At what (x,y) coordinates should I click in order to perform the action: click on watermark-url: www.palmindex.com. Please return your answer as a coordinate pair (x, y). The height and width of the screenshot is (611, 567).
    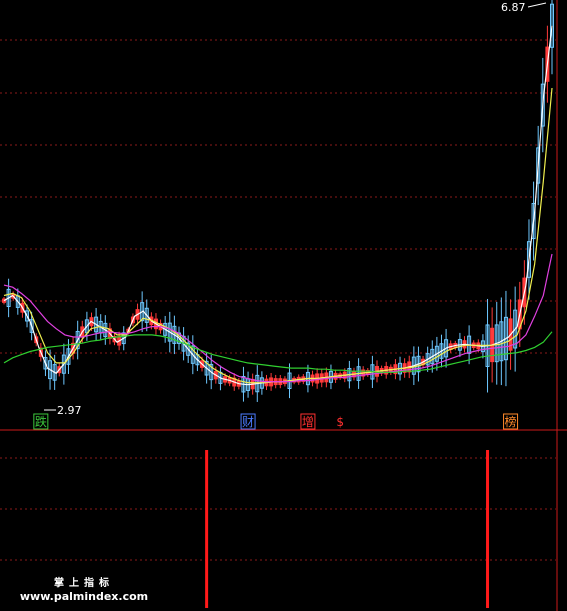
    Looking at the image, I should click on (84, 596).